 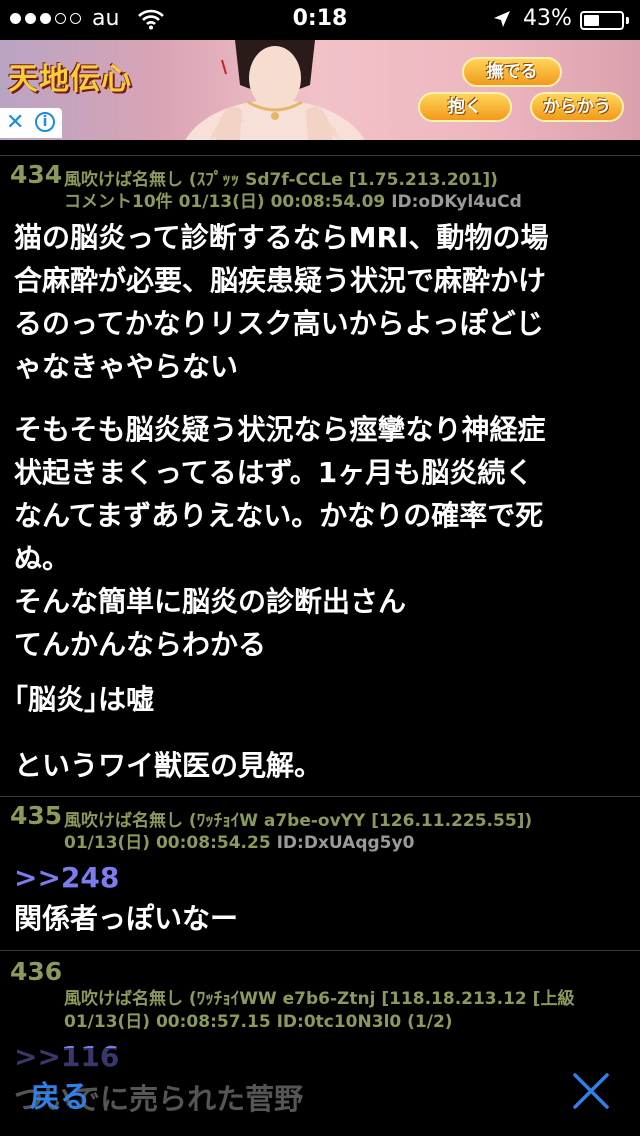 I want to click on ad-close-icon: ✕, so click(x=15, y=122).